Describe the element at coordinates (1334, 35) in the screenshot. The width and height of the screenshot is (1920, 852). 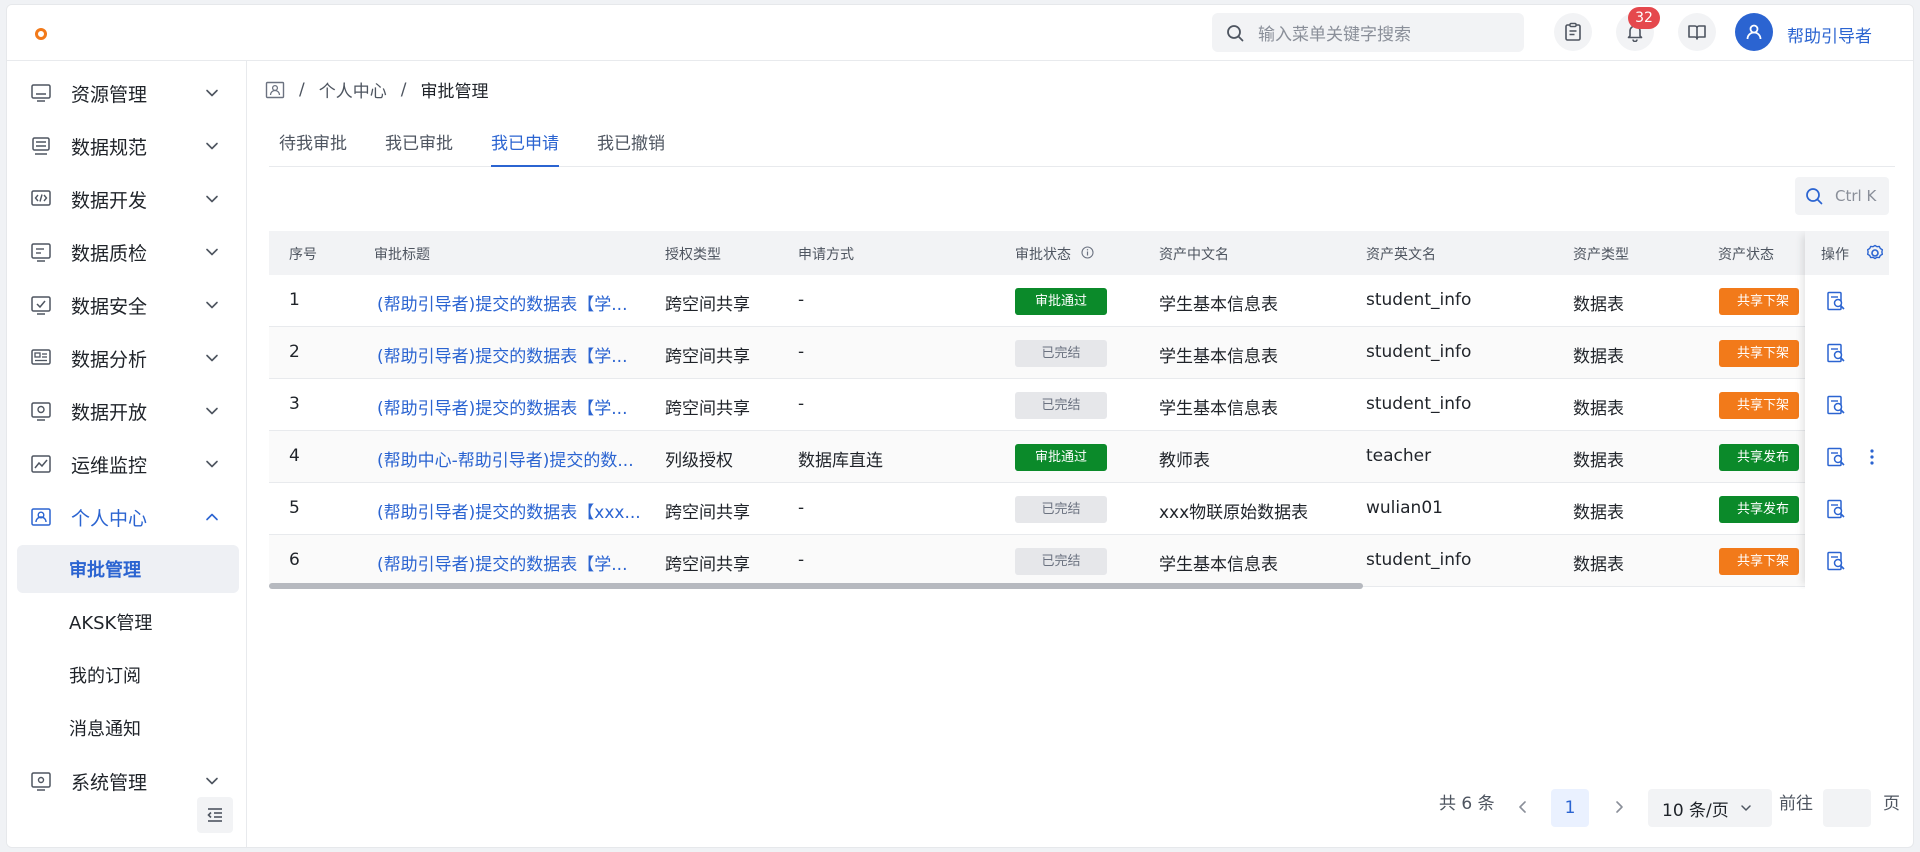
I see `search-placeholder: 输入菜单关键字搜索` at that location.